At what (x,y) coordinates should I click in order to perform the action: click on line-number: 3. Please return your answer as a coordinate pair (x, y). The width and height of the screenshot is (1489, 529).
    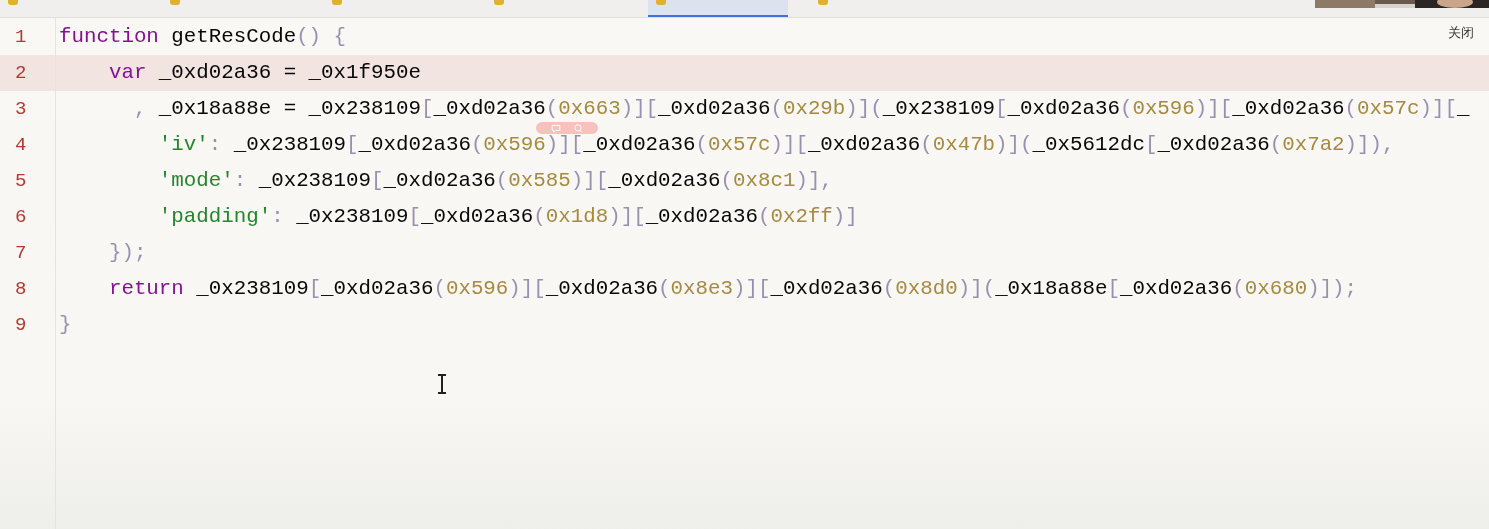
    Looking at the image, I should click on (21, 109).